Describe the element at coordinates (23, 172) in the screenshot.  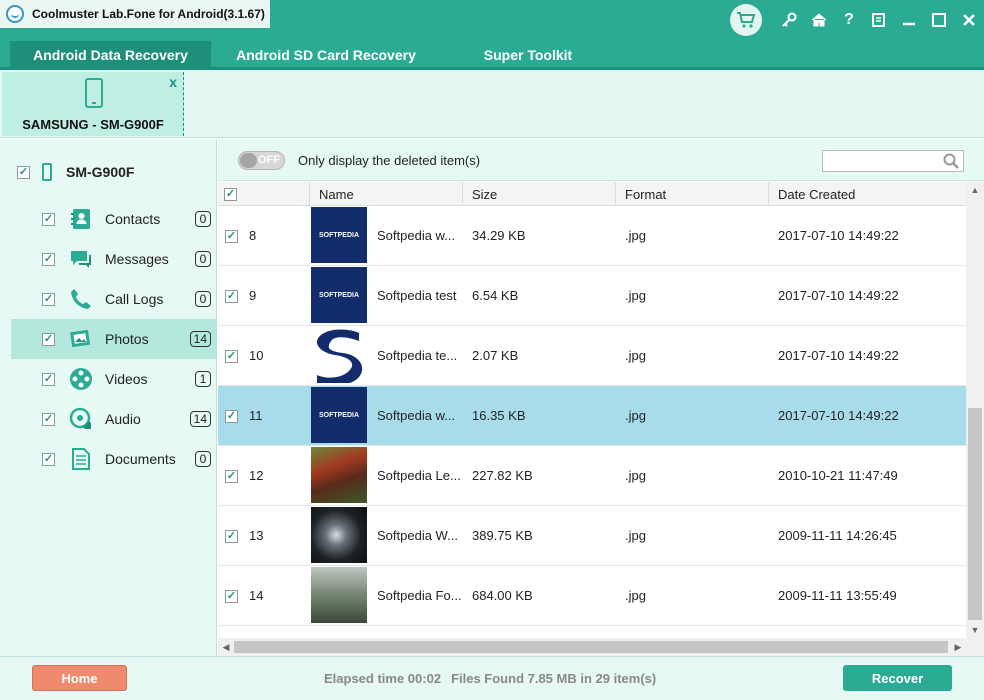
I see `device-root-checkbox: ✓` at that location.